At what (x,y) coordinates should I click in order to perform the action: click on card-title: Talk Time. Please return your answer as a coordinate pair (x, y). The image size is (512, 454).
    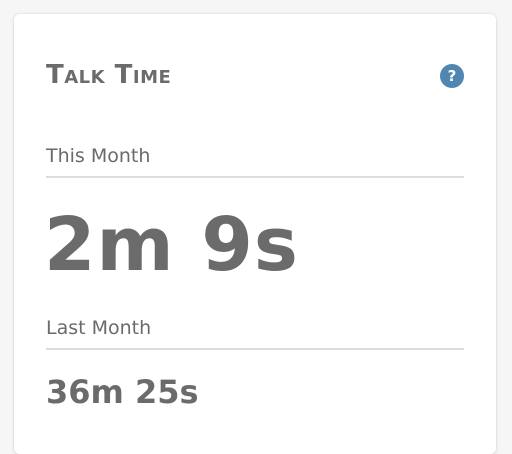
    Looking at the image, I should click on (109, 75).